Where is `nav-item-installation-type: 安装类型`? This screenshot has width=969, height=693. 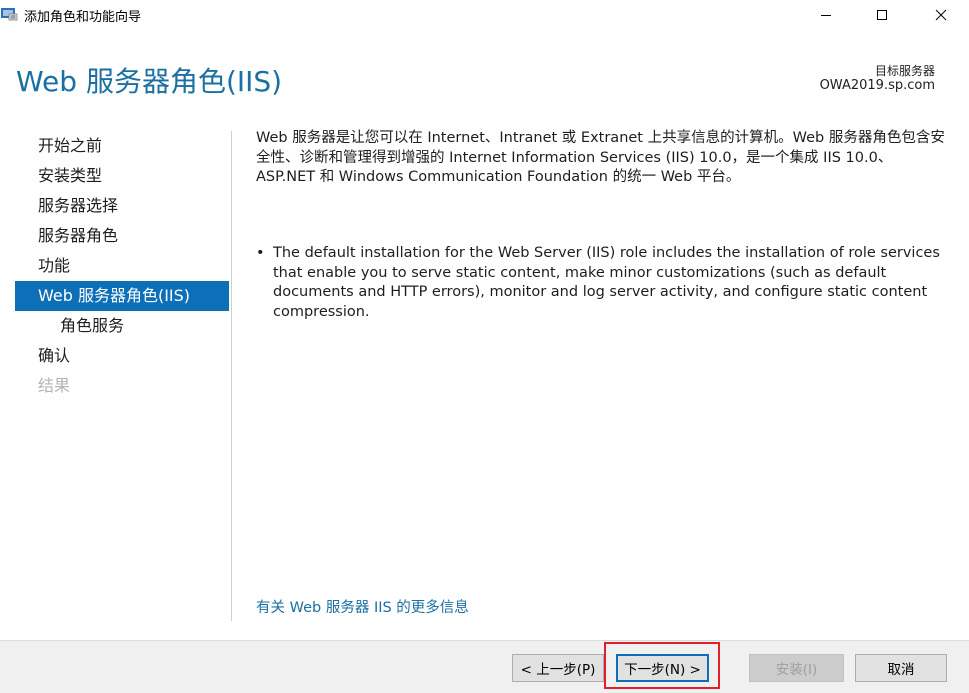 nav-item-installation-type: 安装类型 is located at coordinates (122, 176).